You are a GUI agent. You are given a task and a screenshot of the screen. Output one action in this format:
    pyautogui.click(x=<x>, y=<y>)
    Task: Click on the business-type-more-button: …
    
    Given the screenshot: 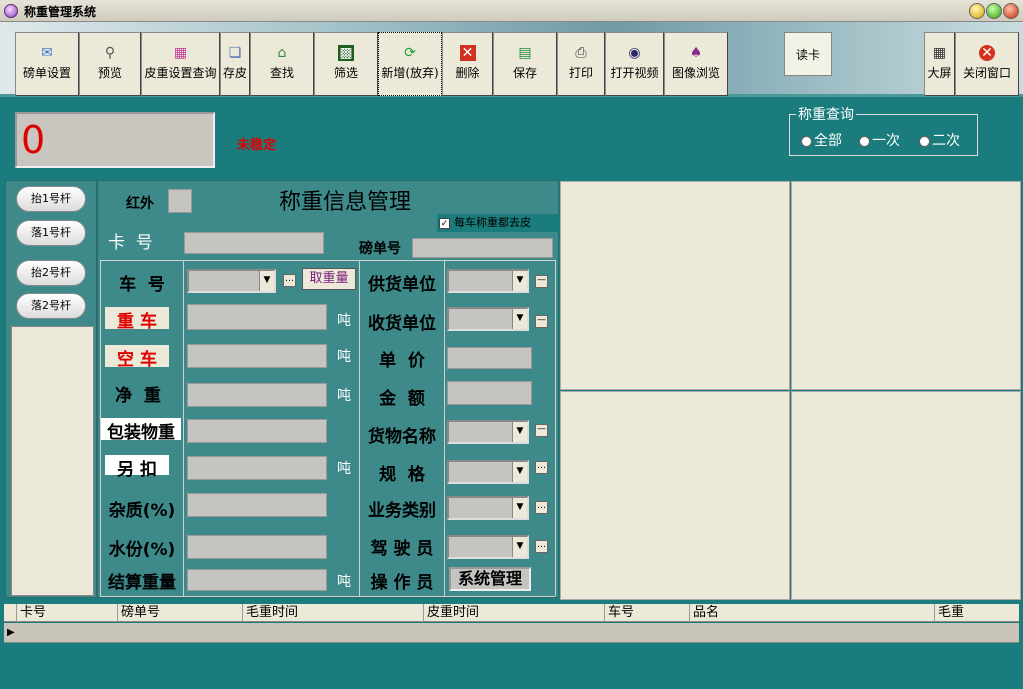 What is the action you would take?
    pyautogui.click(x=541, y=507)
    